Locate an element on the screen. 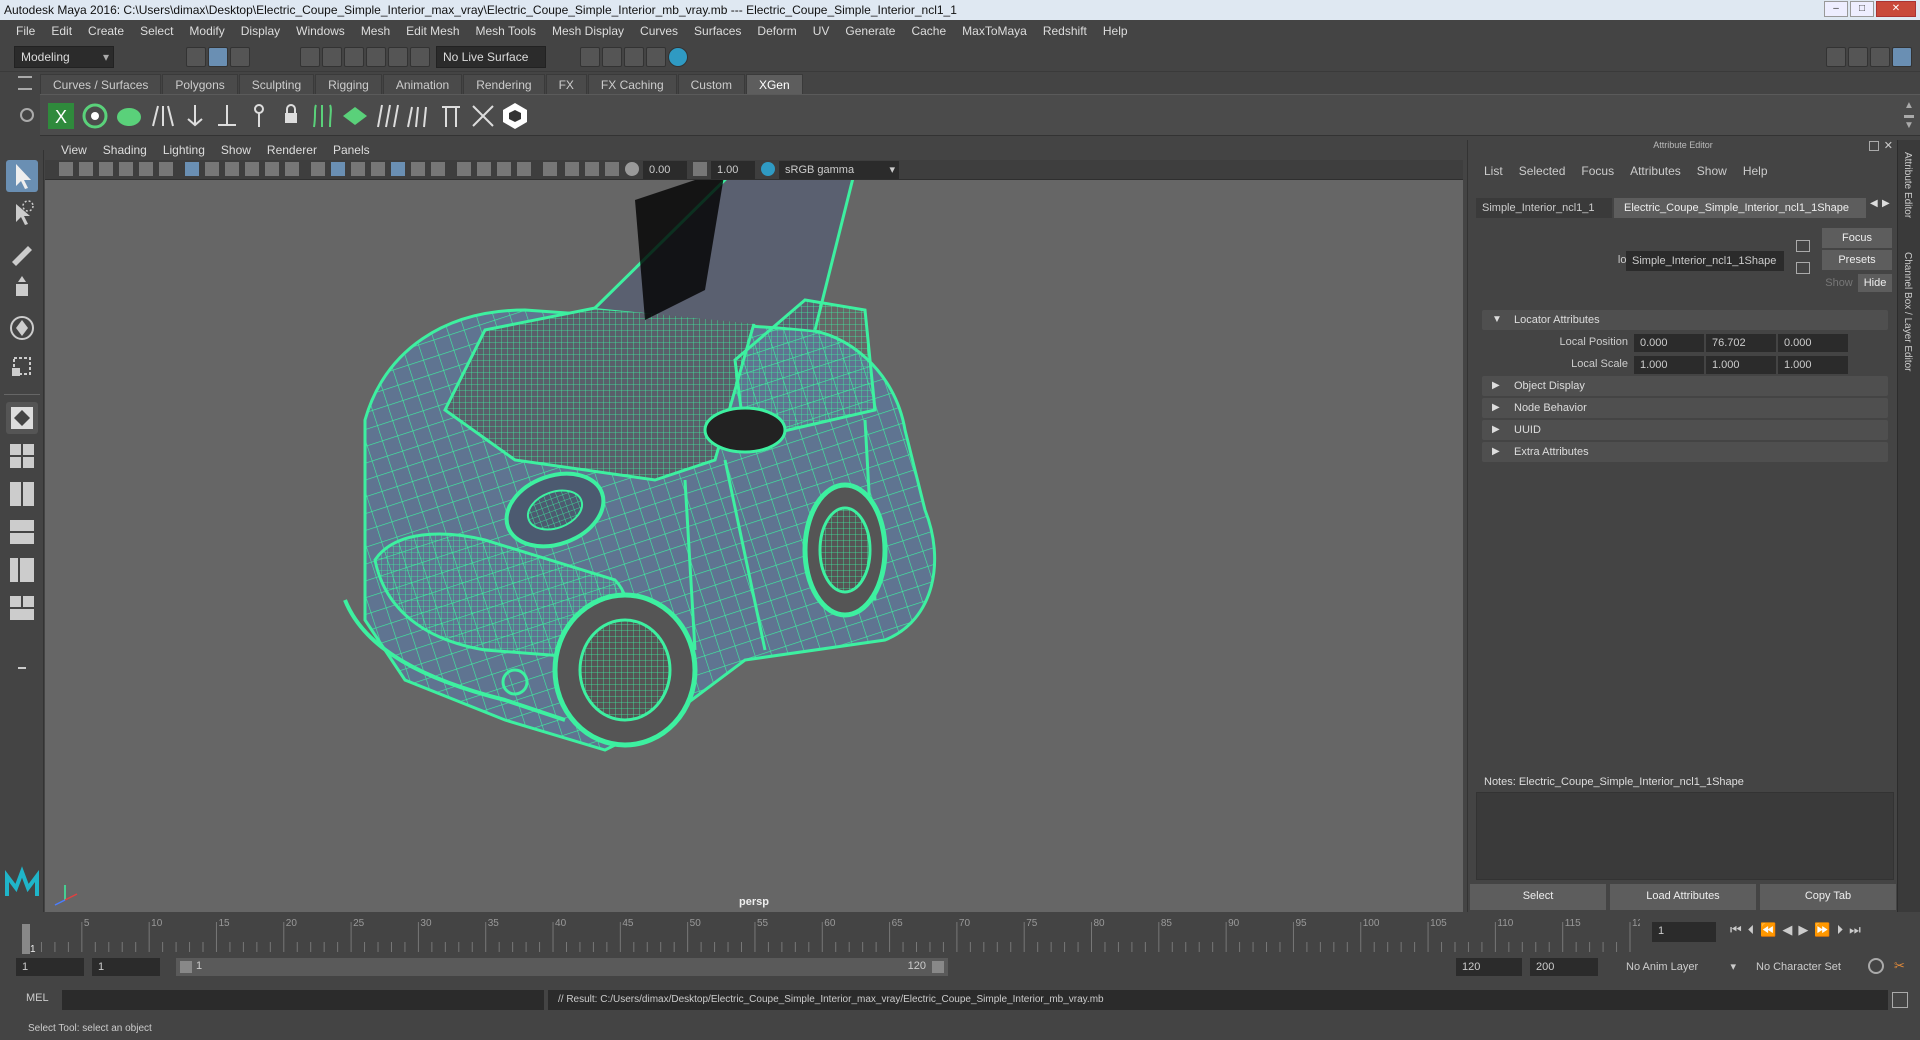  wireframe-on-shaded-icon is located at coordinates (378, 169).